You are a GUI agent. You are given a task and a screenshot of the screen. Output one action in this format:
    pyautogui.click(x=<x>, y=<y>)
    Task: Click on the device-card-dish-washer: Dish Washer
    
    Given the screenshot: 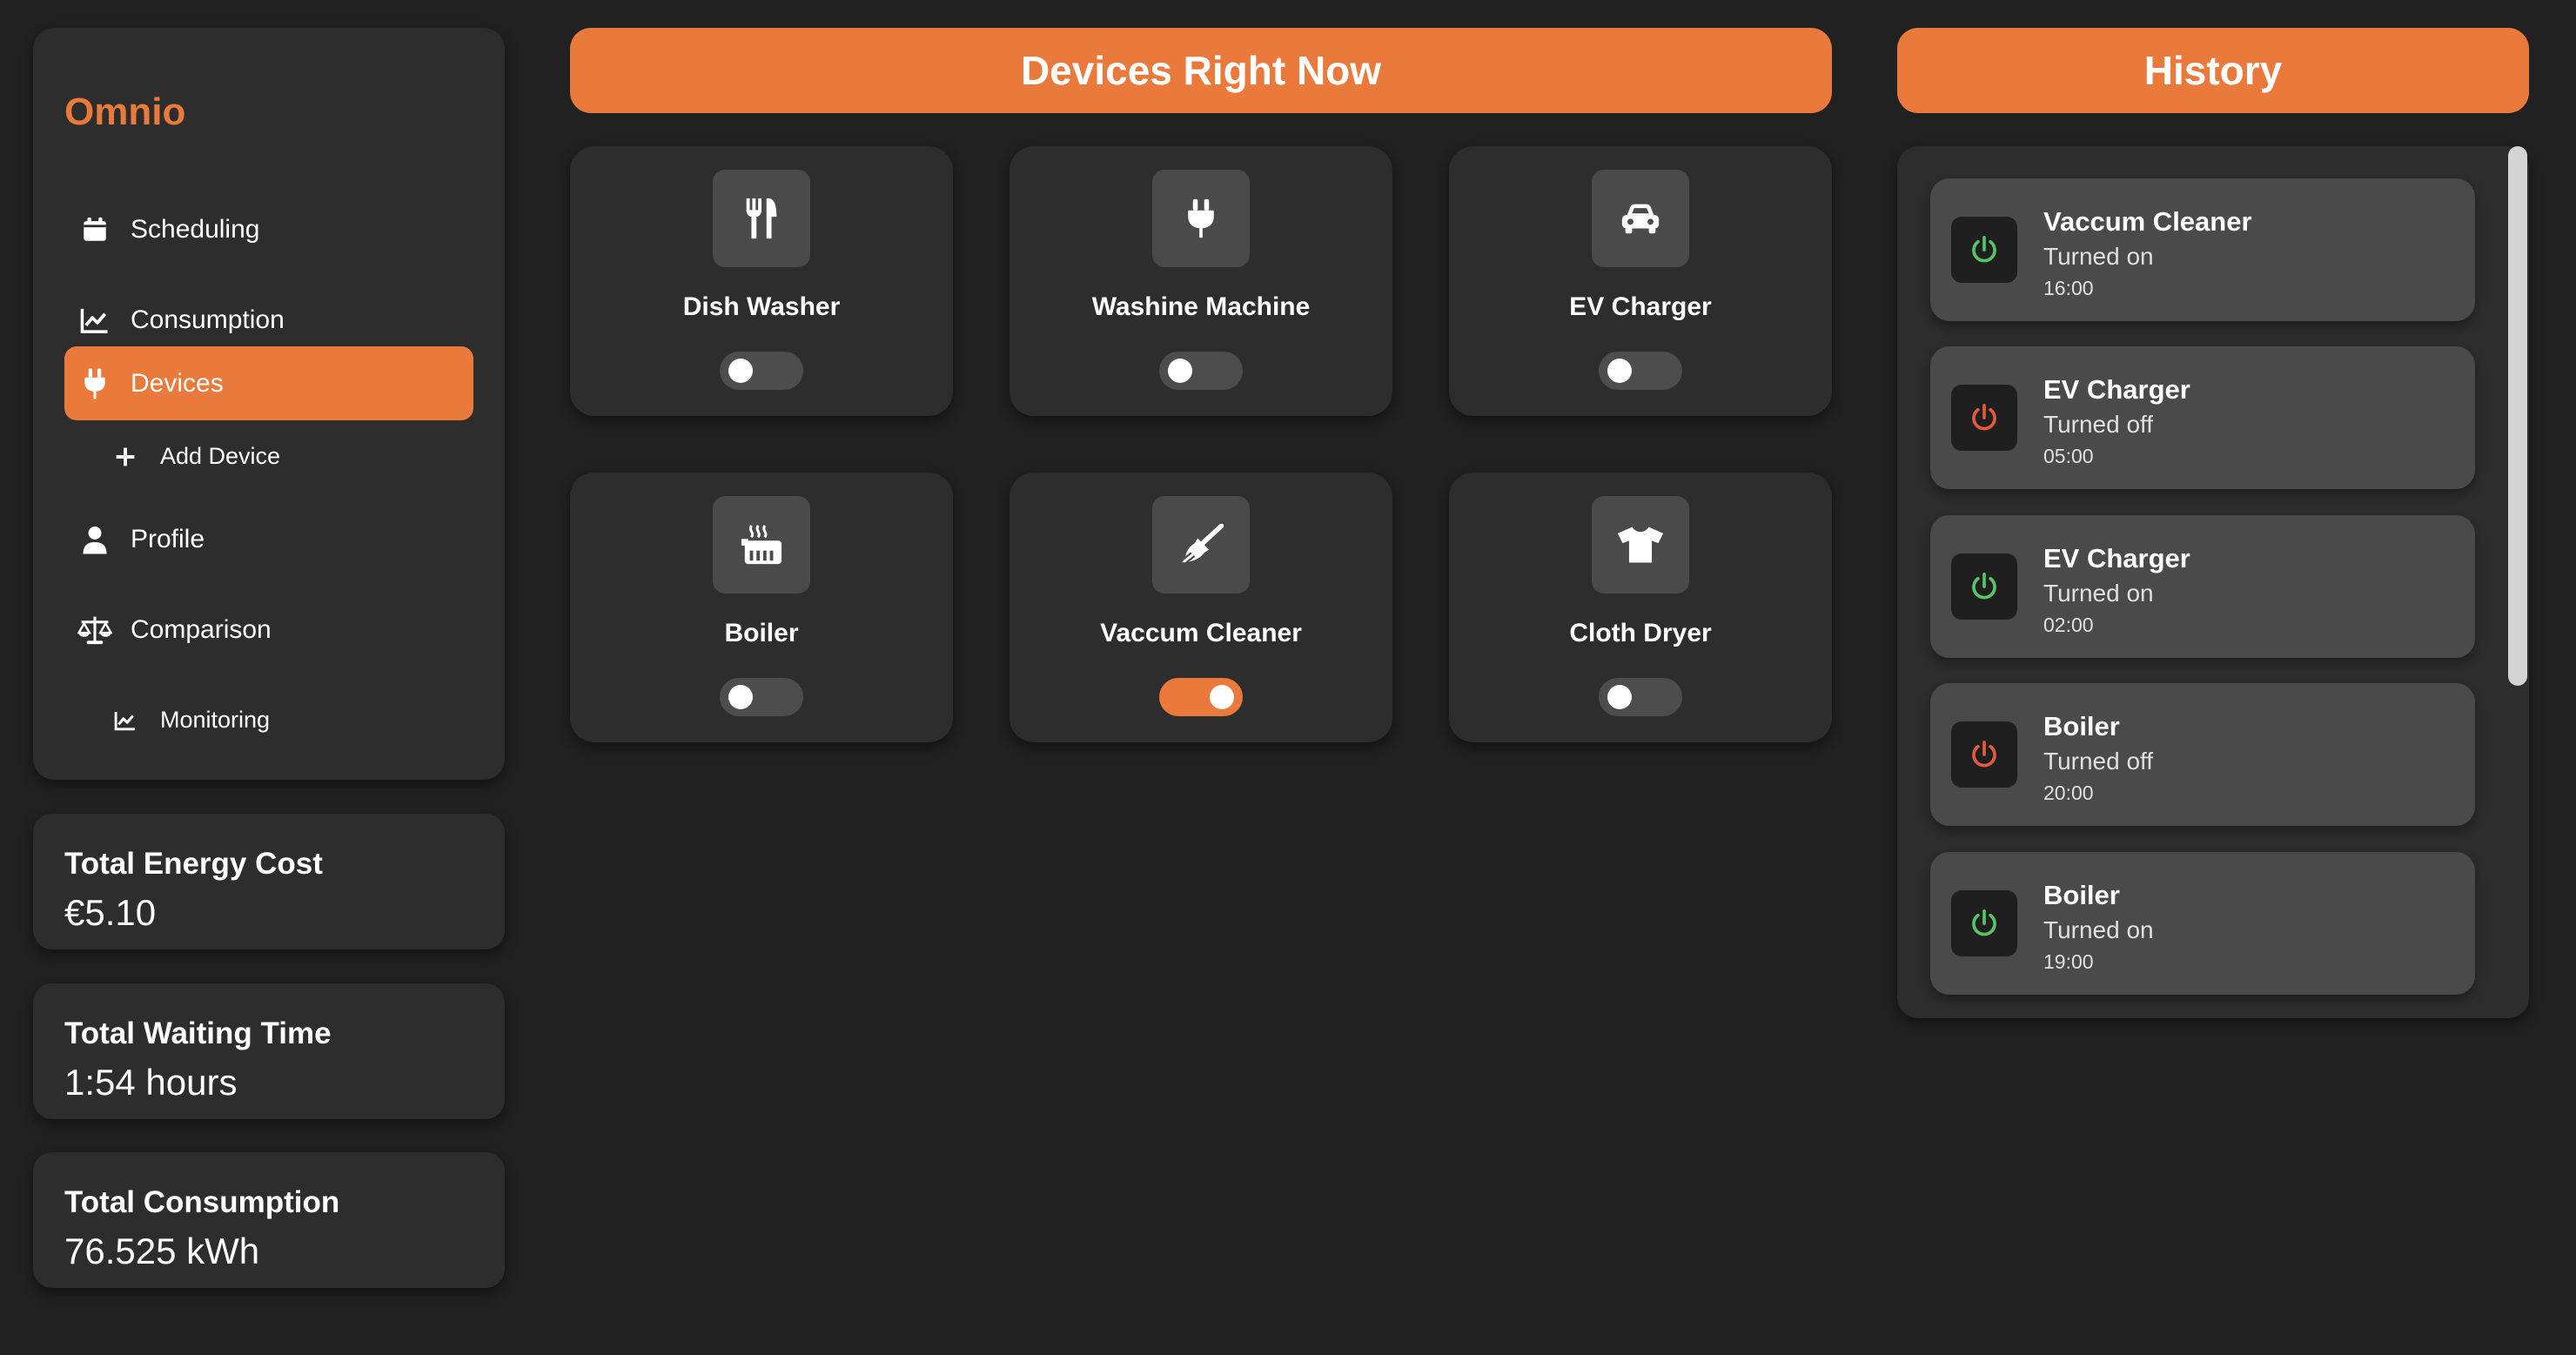 What is the action you would take?
    pyautogui.click(x=761, y=281)
    